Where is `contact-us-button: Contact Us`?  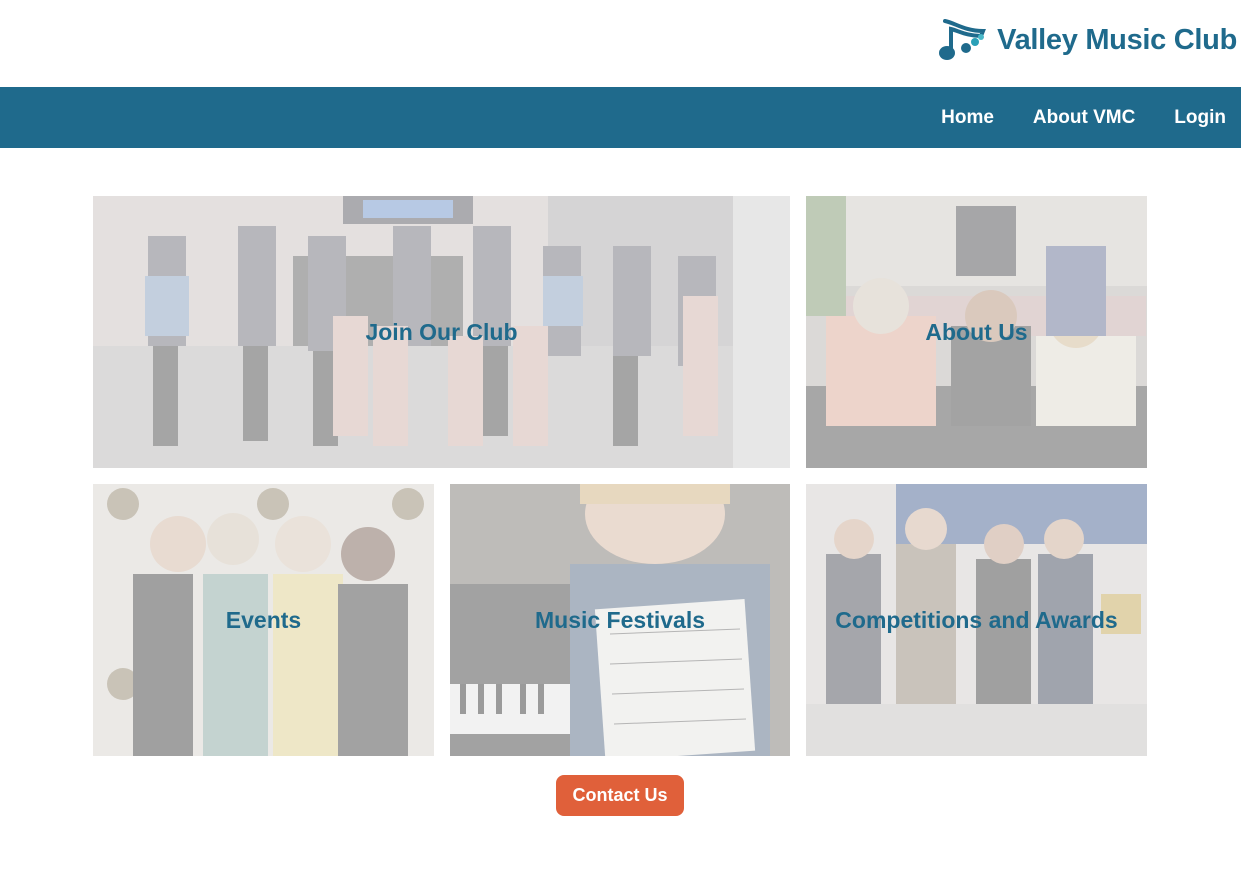
contact-us-button: Contact Us is located at coordinates (620, 795).